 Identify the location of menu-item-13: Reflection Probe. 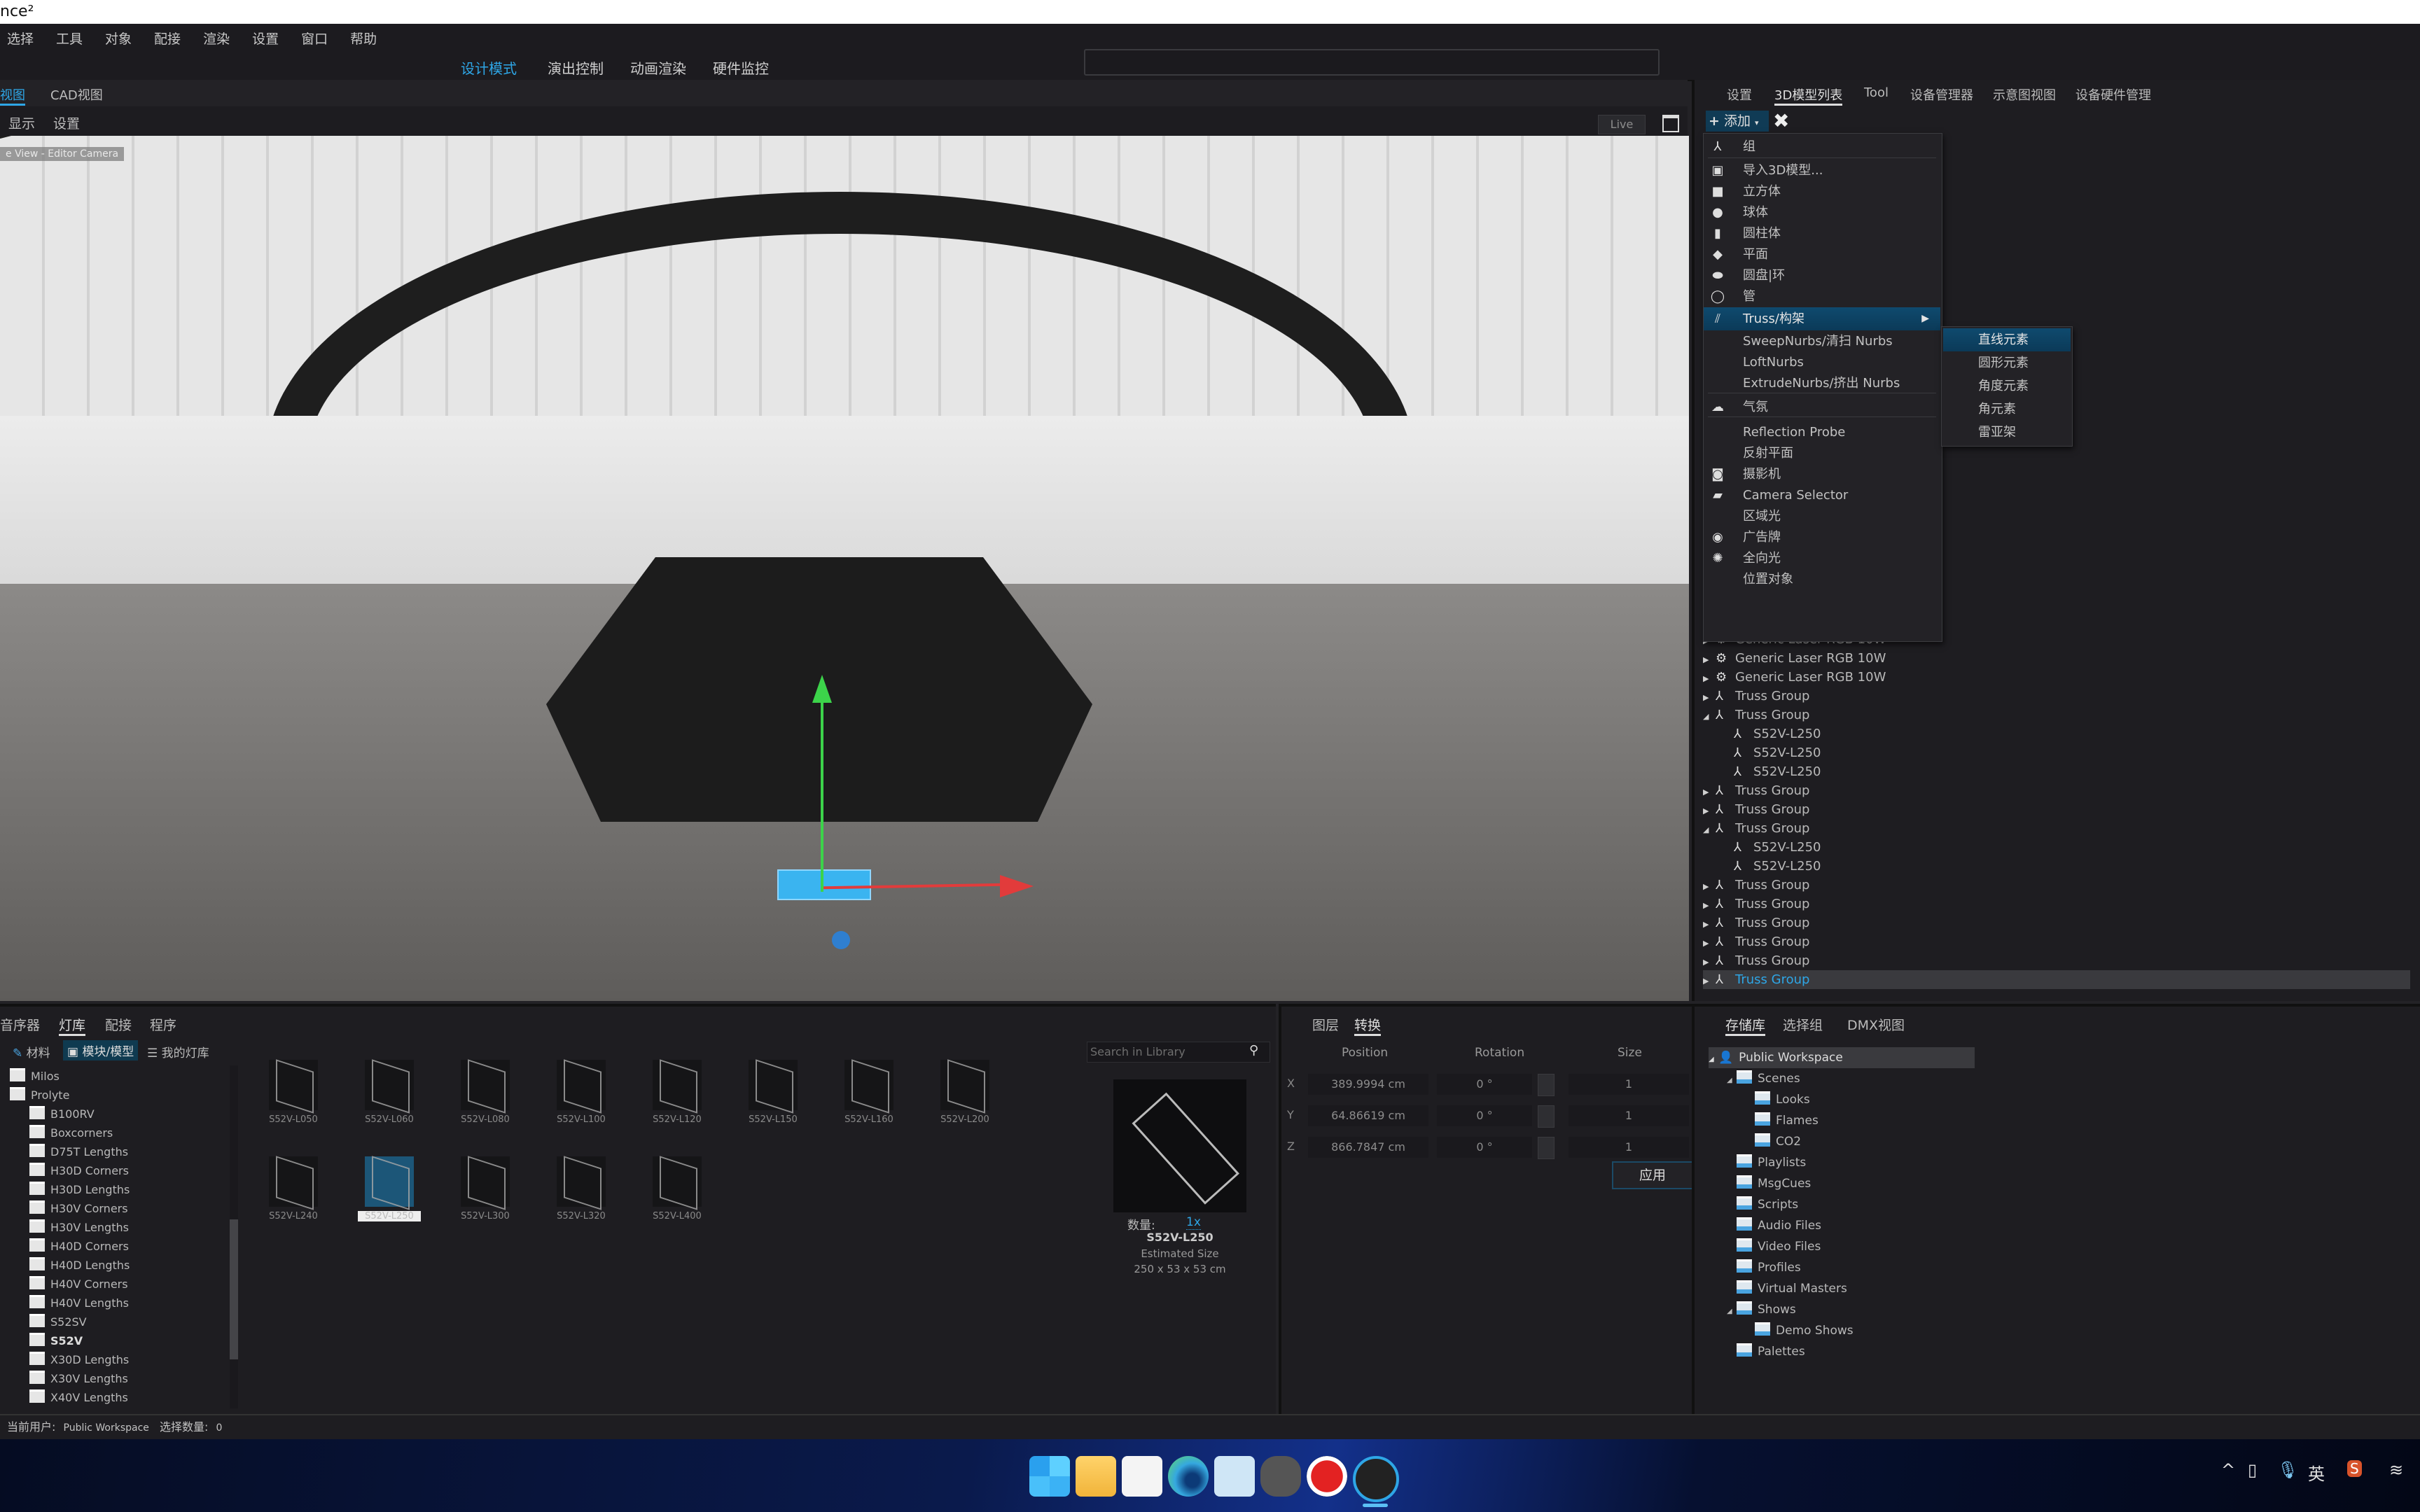
(1822, 432).